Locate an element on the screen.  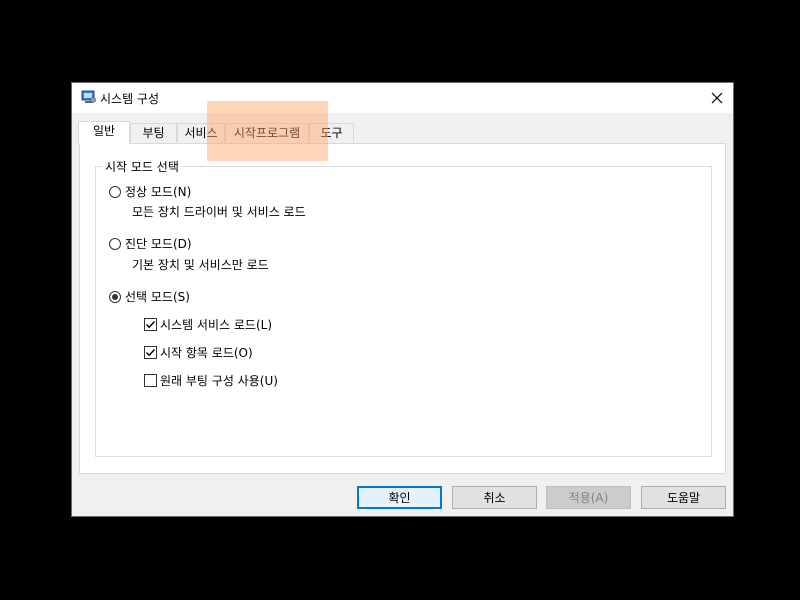
selective-startup-option: 선택 모드(S) is located at coordinates (149, 296).